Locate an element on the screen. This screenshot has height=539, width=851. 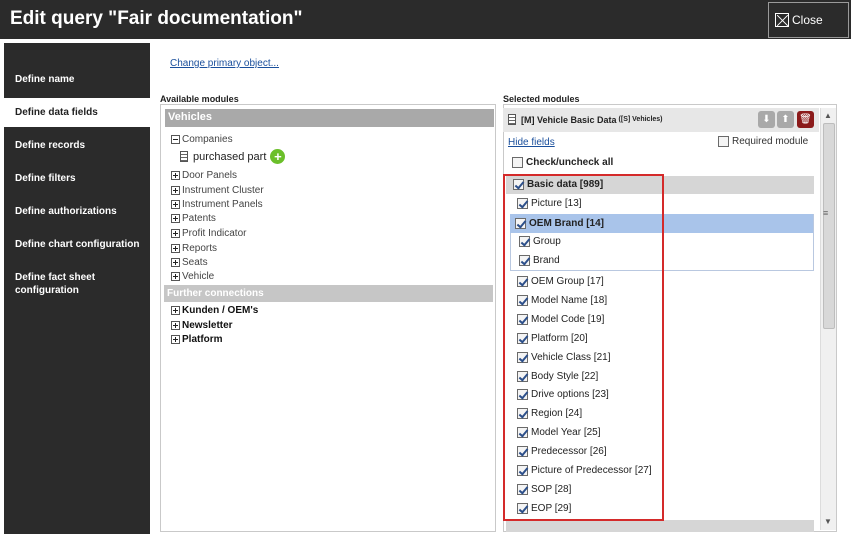
scrollbar-thumb is located at coordinates (829, 226).